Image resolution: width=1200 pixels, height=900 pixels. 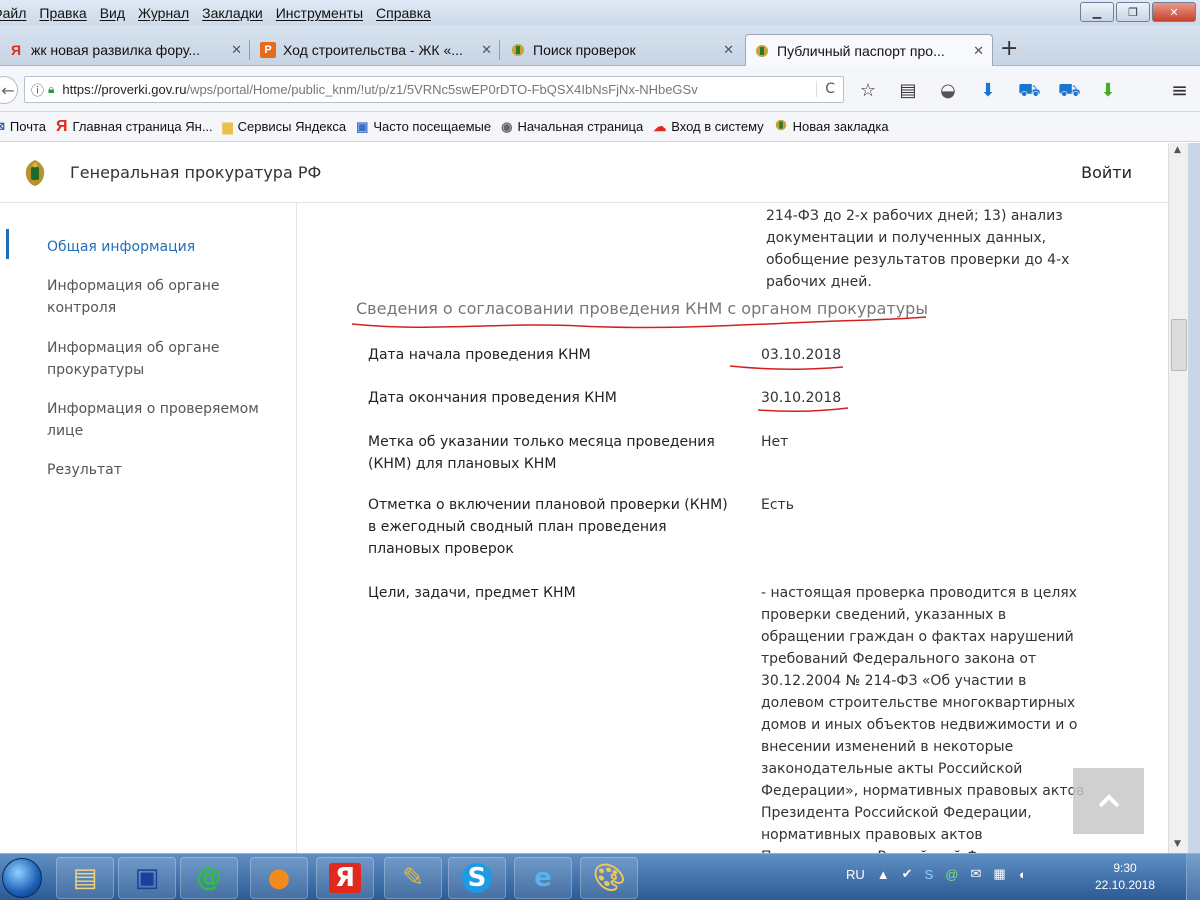 What do you see at coordinates (1133, 12) in the screenshot?
I see `restore-button: ❐` at bounding box center [1133, 12].